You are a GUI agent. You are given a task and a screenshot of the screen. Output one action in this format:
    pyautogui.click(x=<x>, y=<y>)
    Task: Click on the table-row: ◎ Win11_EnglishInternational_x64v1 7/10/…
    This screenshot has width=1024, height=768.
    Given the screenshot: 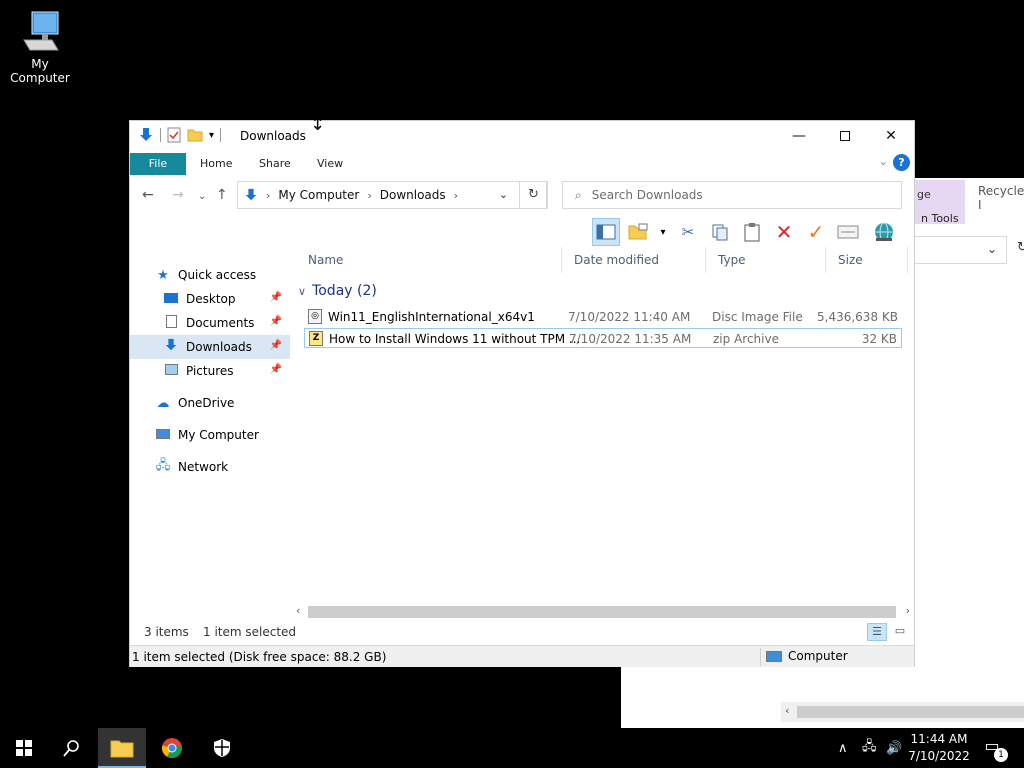 What is the action you would take?
    pyautogui.click(x=603, y=317)
    